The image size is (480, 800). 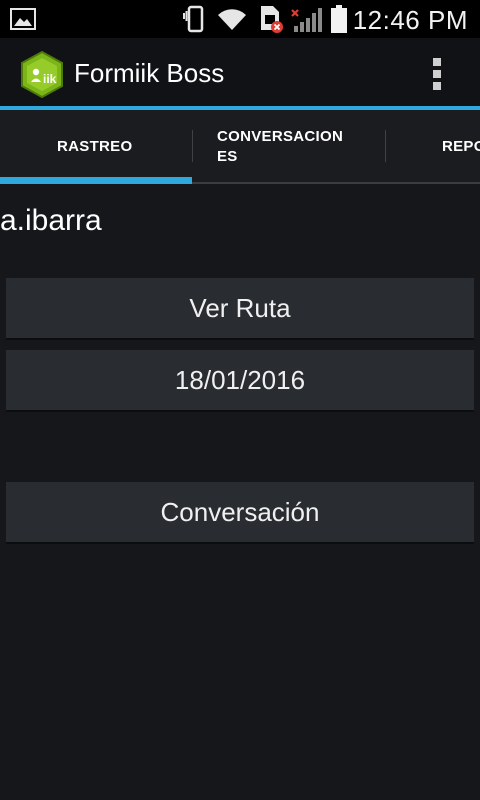 I want to click on status-clock: 12:46 PM, so click(x=410, y=20).